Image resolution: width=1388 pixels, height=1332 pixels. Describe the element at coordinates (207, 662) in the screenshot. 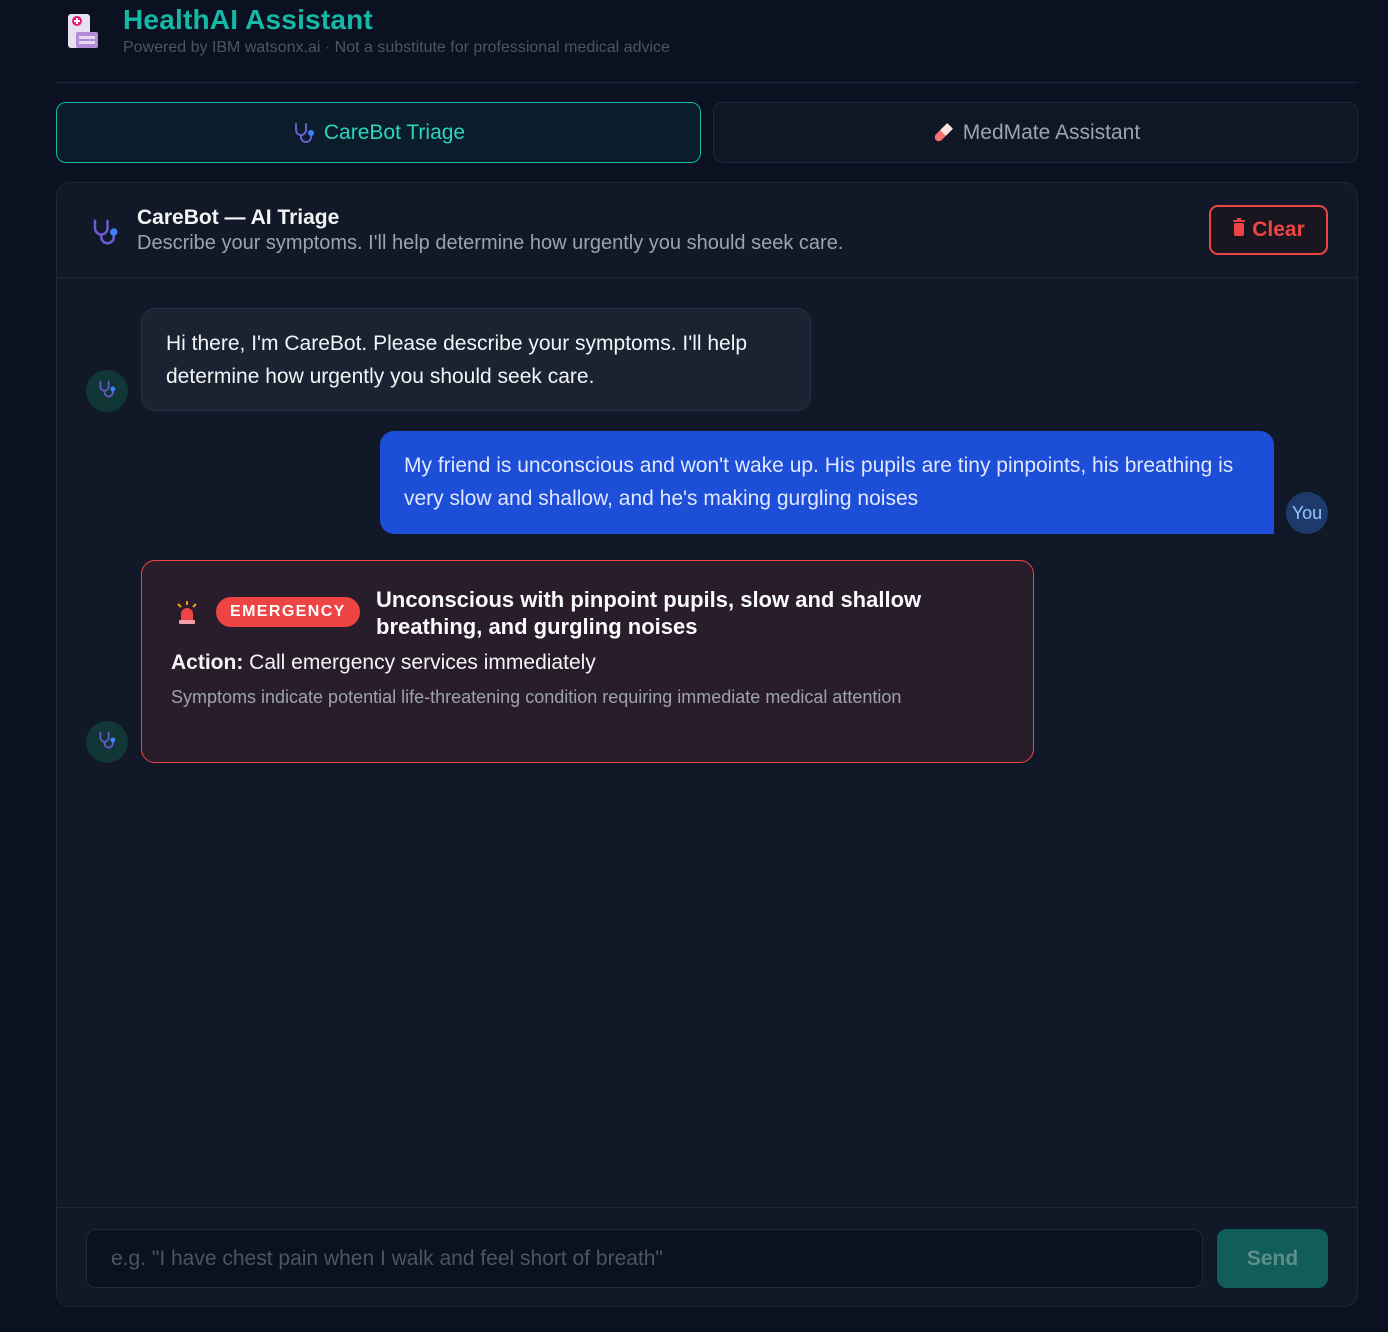

I see `action-label: Action:` at that location.